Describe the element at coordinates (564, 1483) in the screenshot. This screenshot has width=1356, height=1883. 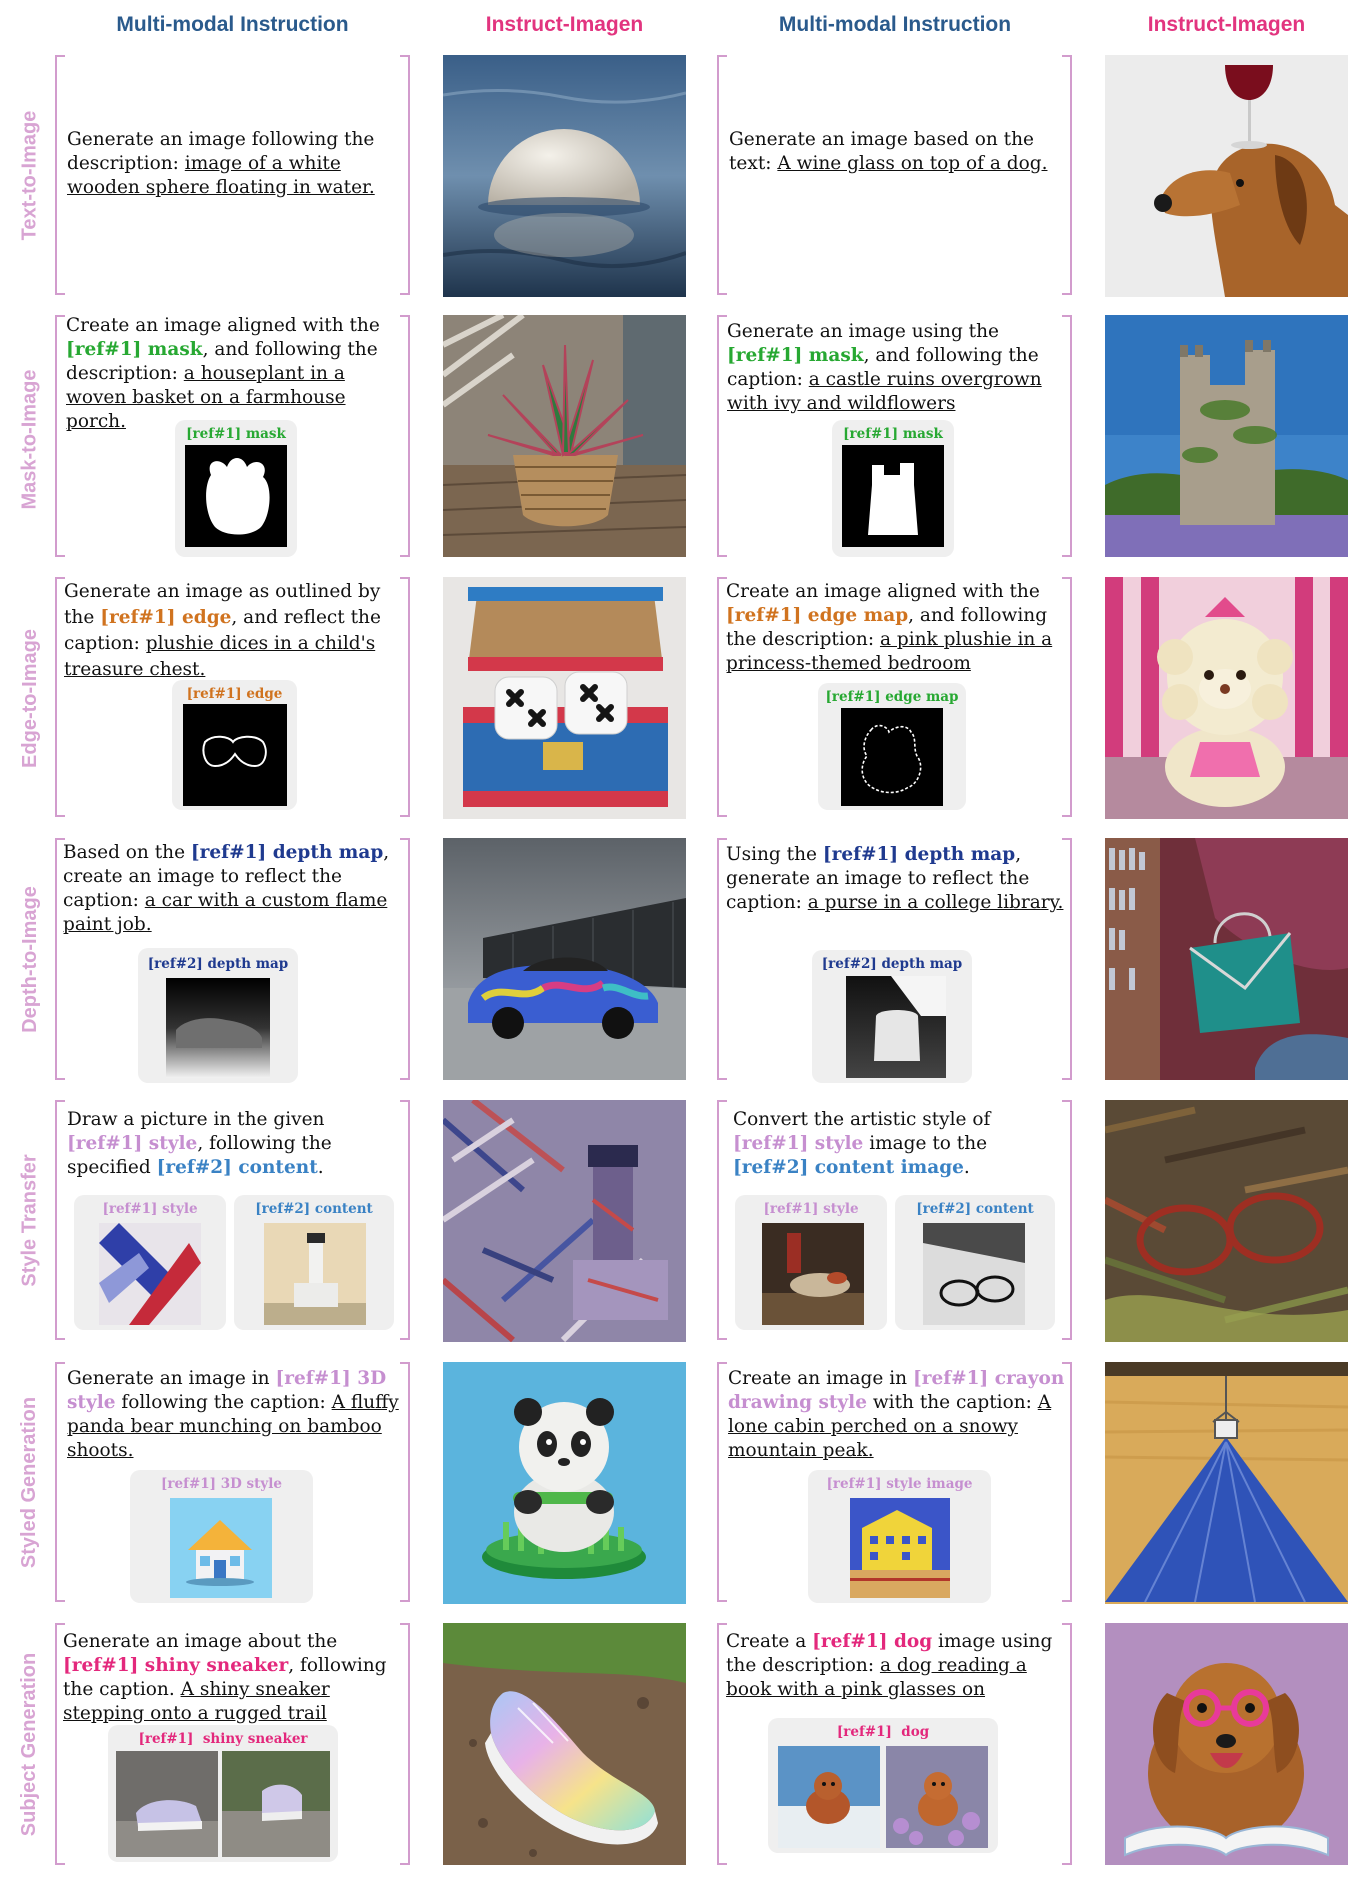
I see `output-image-3d-panda` at that location.